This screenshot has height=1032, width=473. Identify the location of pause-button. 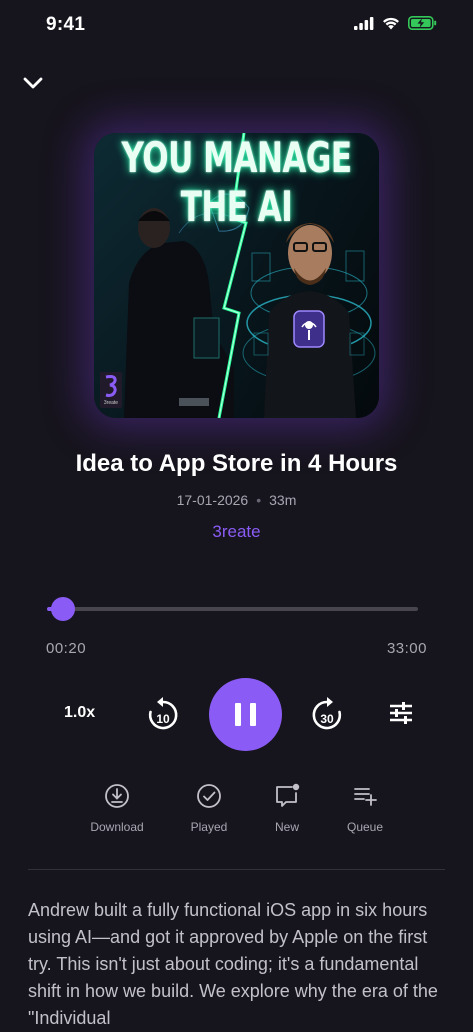
(245, 714).